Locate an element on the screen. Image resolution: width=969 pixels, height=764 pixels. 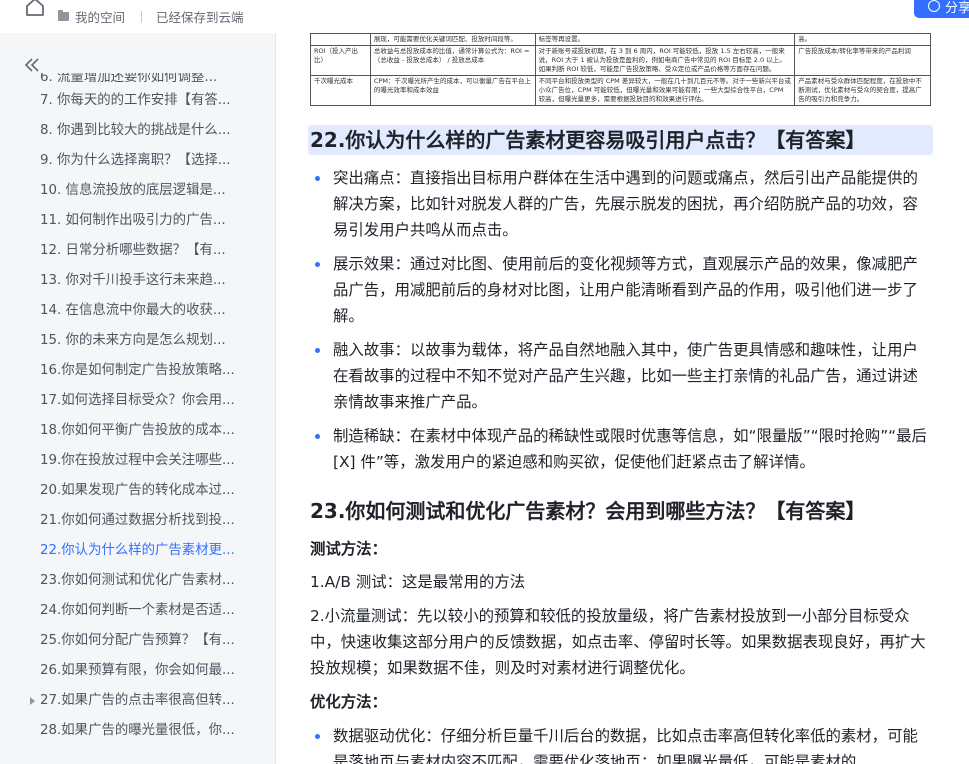
heading-23: 23.你如何测试和优化广告素材？会用到哪些方法？【有答案】 is located at coordinates (588, 511).